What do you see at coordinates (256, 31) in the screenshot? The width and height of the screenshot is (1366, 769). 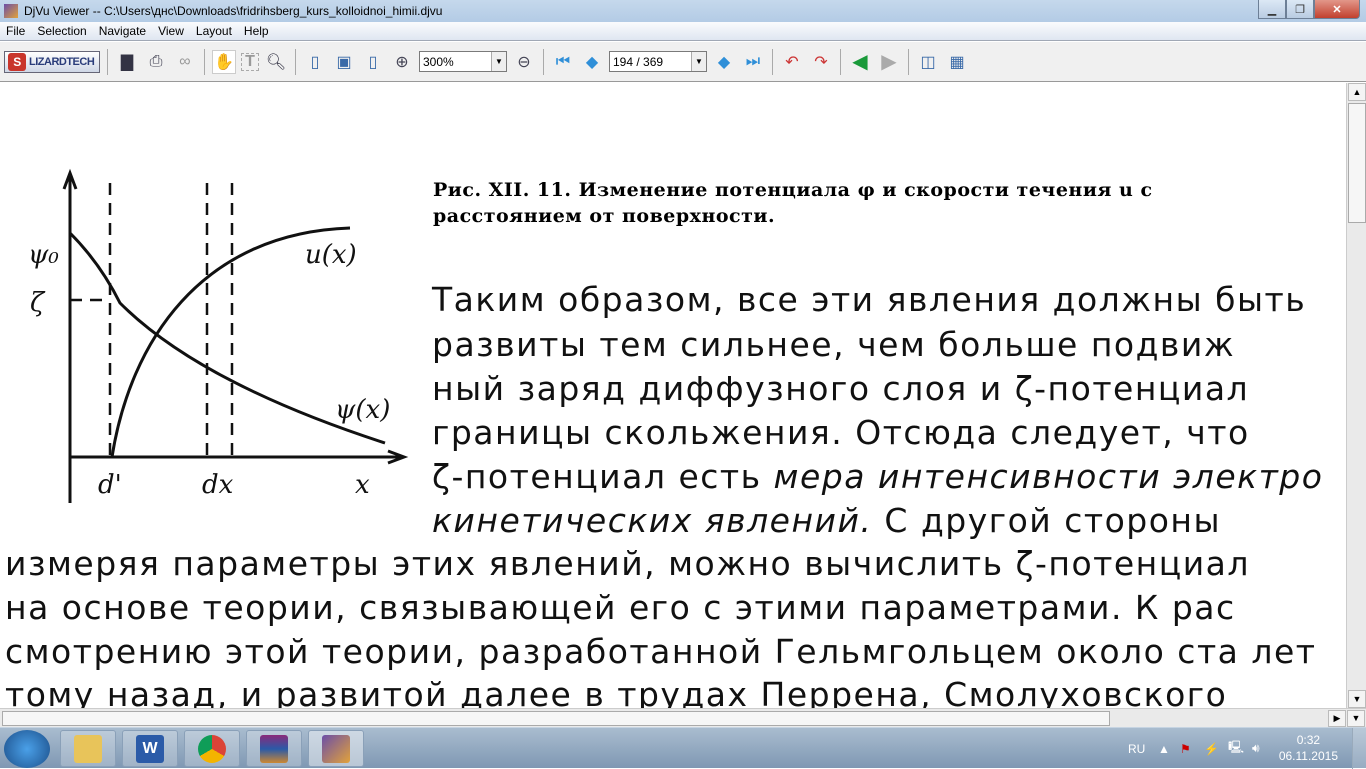 I see `menu-help: Help` at bounding box center [256, 31].